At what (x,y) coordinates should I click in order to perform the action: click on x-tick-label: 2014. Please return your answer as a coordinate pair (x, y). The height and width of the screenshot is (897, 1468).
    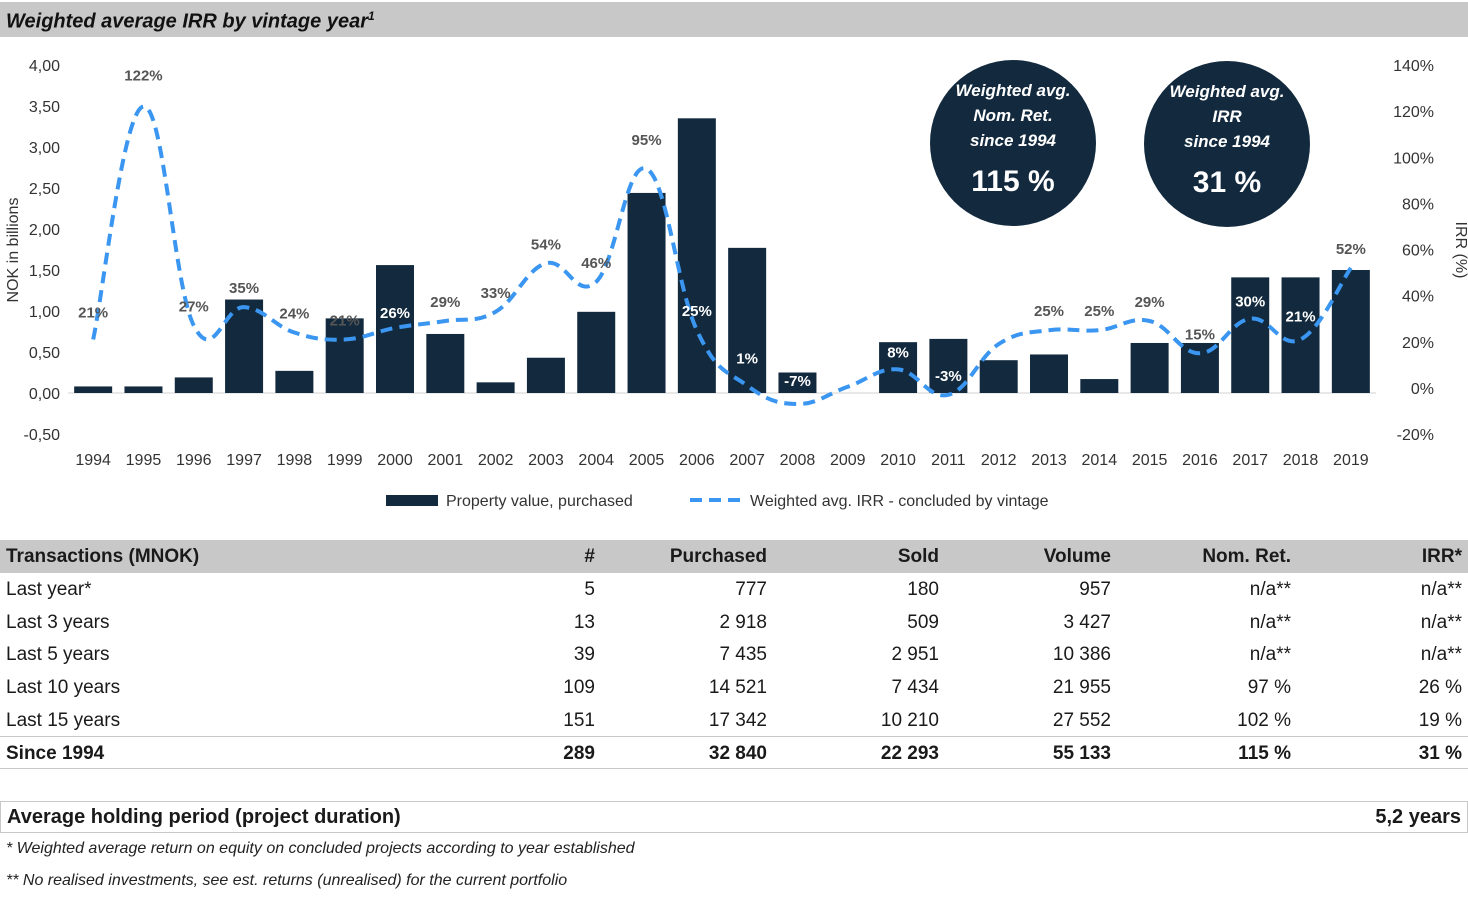
    Looking at the image, I should click on (1100, 460).